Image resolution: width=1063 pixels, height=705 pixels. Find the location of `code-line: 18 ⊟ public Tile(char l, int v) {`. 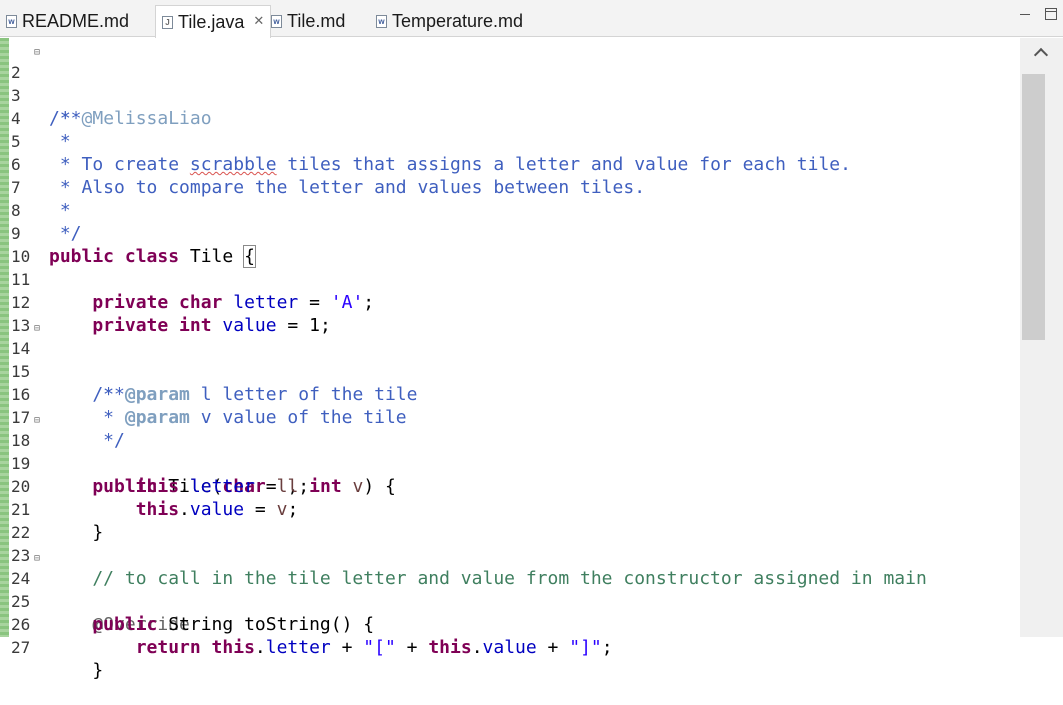

code-line: 18 ⊟ public Tile(char l, int v) { is located at coordinates (510, 451).